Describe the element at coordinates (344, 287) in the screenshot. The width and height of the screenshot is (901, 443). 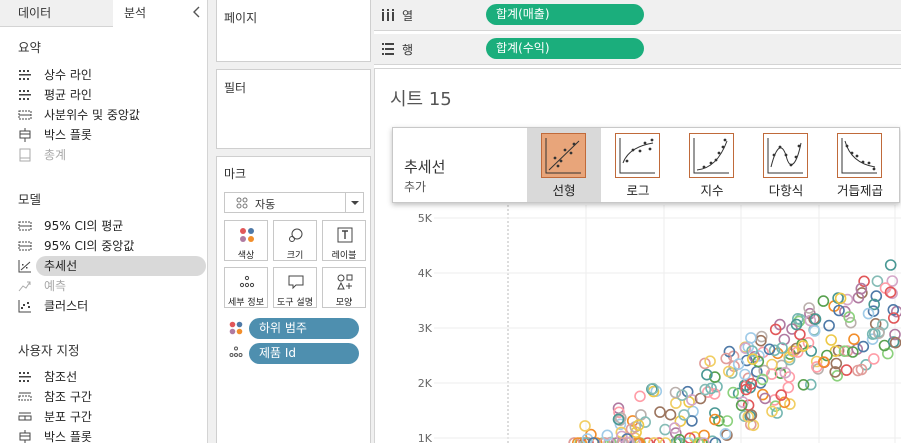
I see `marks-shape-button: 모양` at that location.